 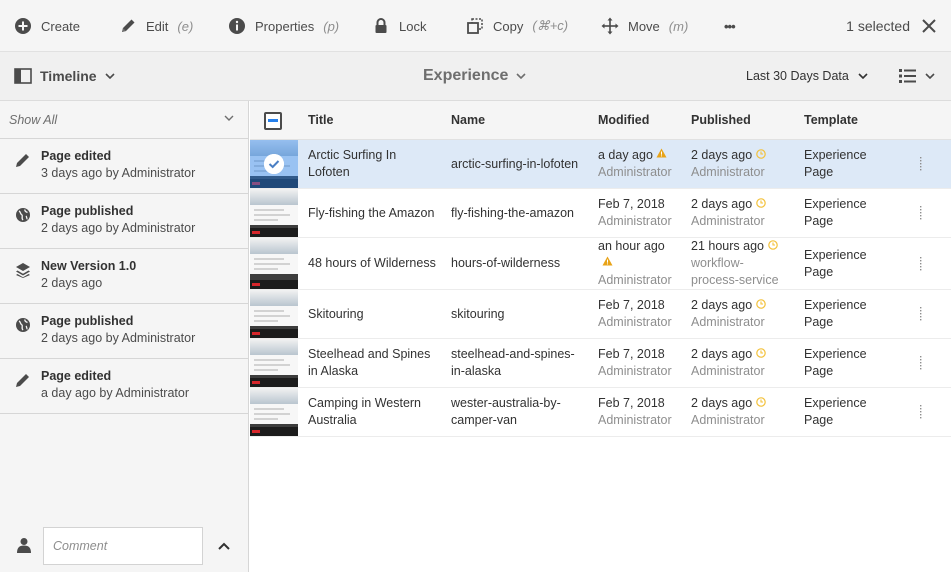 I want to click on edit-label: Edit, so click(x=157, y=26).